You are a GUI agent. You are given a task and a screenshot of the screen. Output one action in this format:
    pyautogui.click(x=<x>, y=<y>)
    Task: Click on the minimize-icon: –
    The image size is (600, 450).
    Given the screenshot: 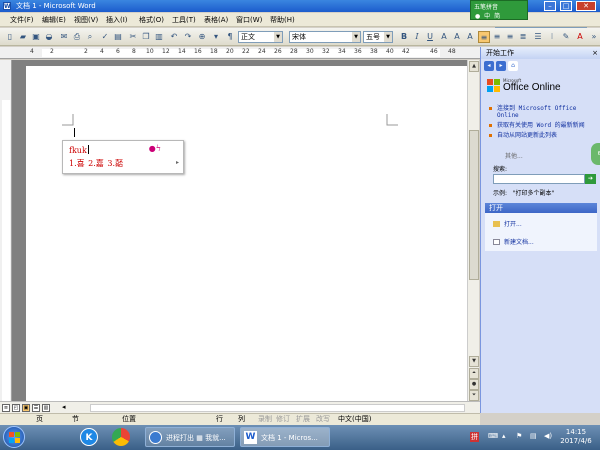 What is the action you would take?
    pyautogui.click(x=550, y=6)
    